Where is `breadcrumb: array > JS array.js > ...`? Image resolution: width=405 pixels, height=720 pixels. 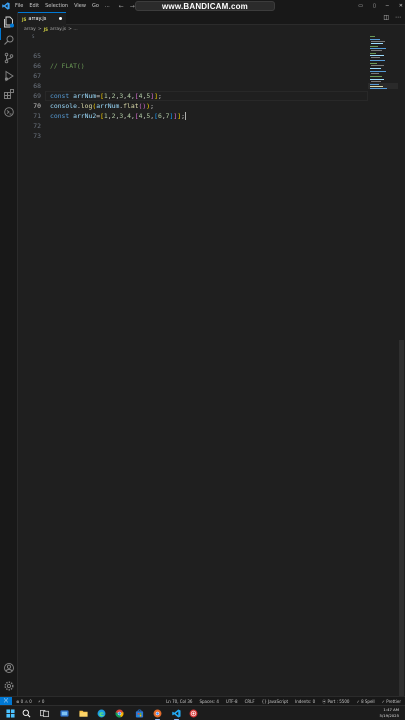
breadcrumb: array > JS array.js > ... is located at coordinates (211, 29).